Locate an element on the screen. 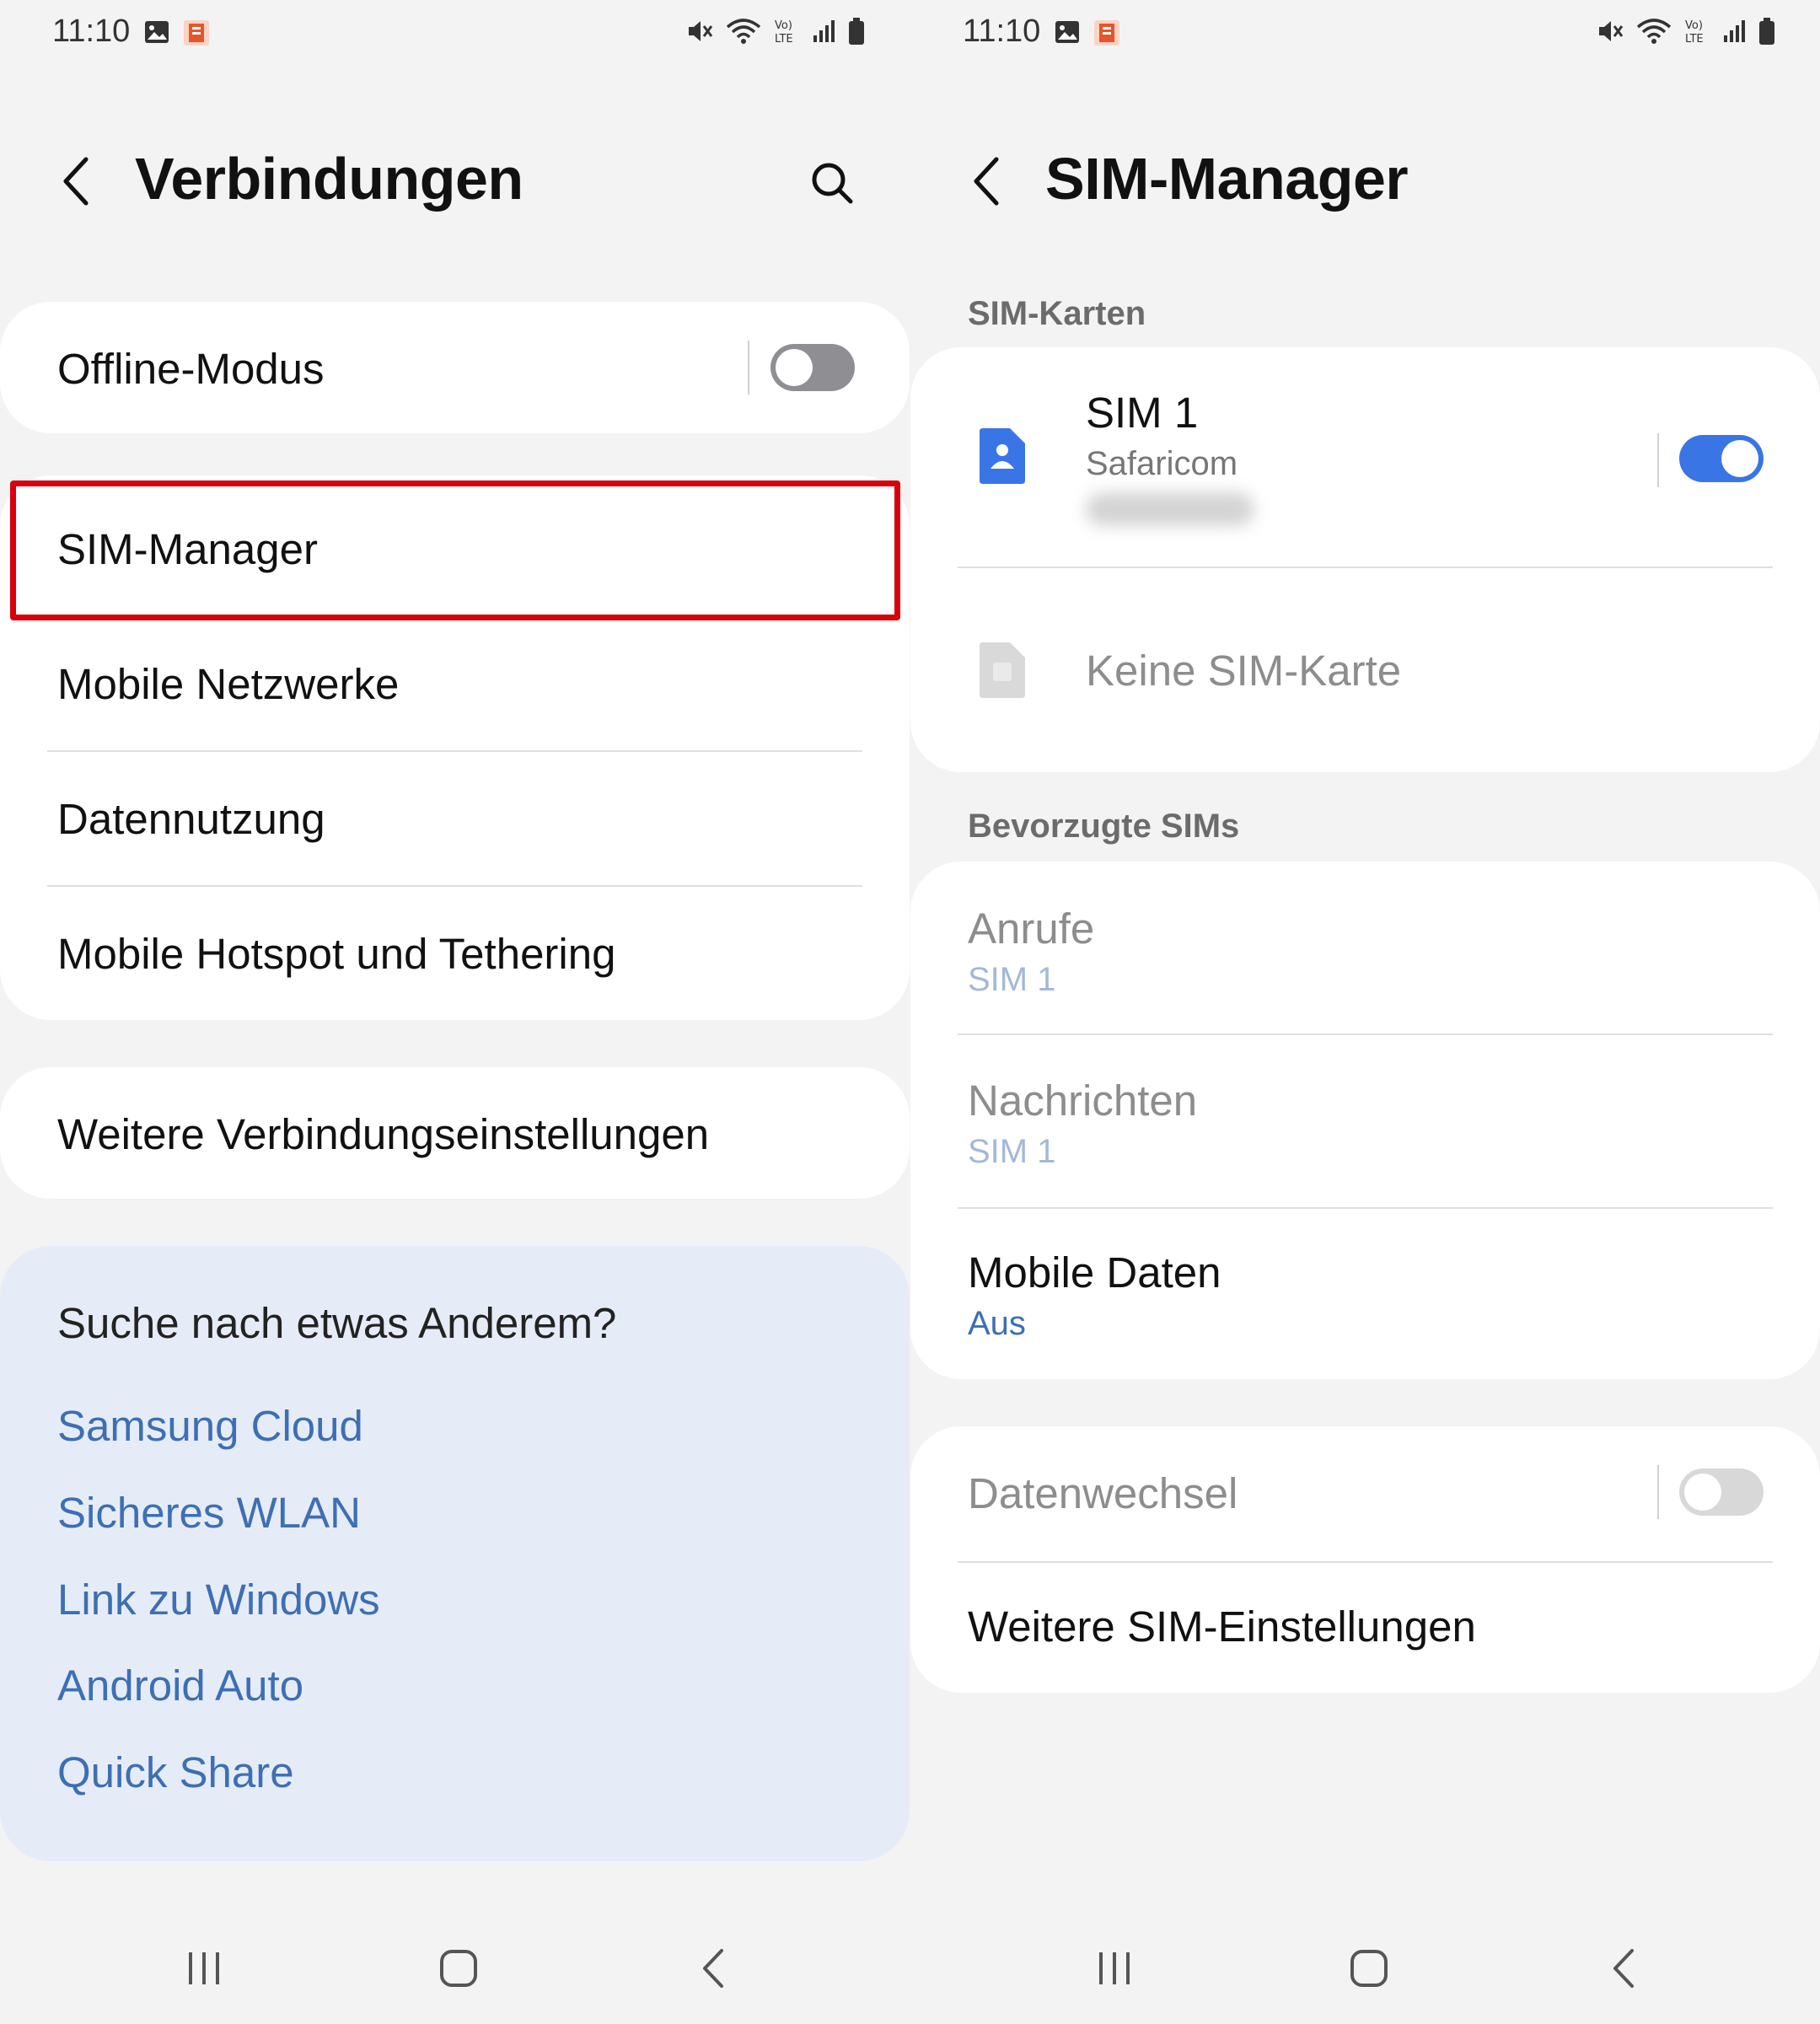  list-item-data-usage: Datennutzung is located at coordinates (191, 819).